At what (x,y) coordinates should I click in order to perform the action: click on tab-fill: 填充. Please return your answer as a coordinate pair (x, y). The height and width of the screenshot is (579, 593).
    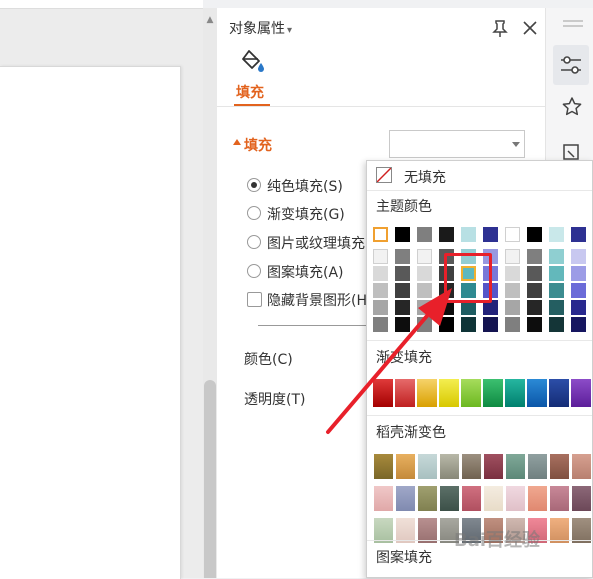
    Looking at the image, I should click on (250, 92).